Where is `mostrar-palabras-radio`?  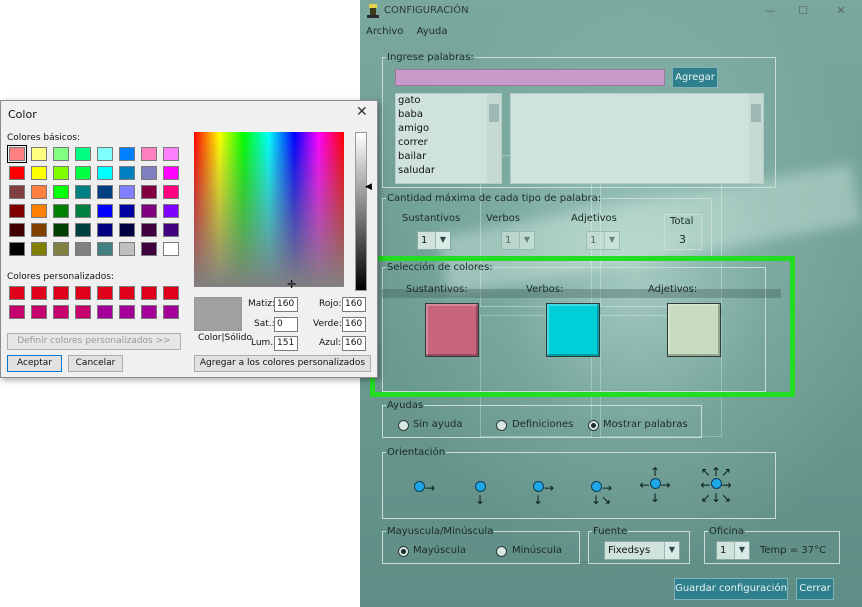 mostrar-palabras-radio is located at coordinates (593, 425).